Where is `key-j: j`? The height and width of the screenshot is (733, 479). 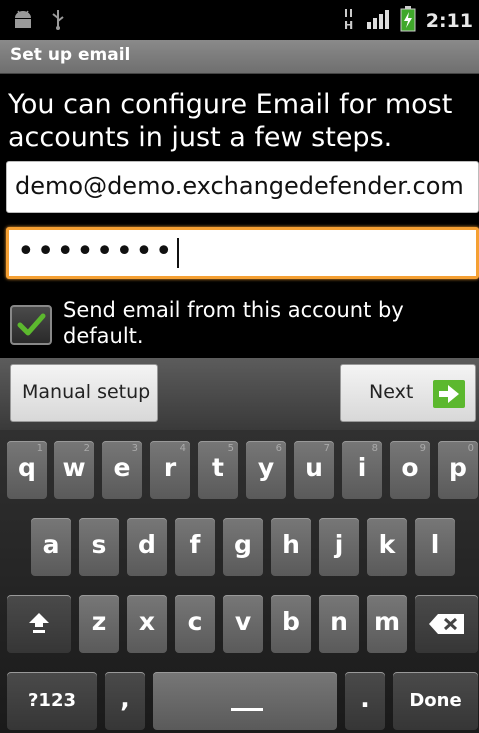 key-j: j is located at coordinates (339, 547).